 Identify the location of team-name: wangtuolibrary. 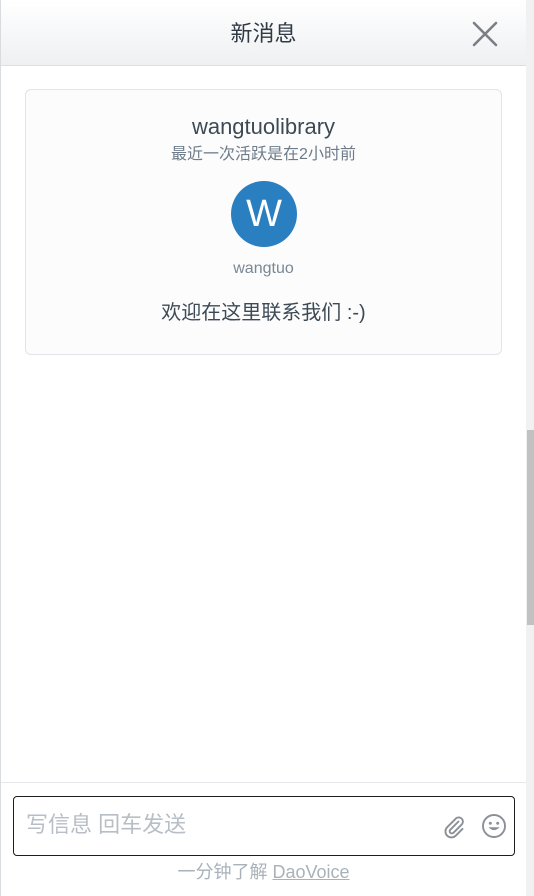
(263, 126).